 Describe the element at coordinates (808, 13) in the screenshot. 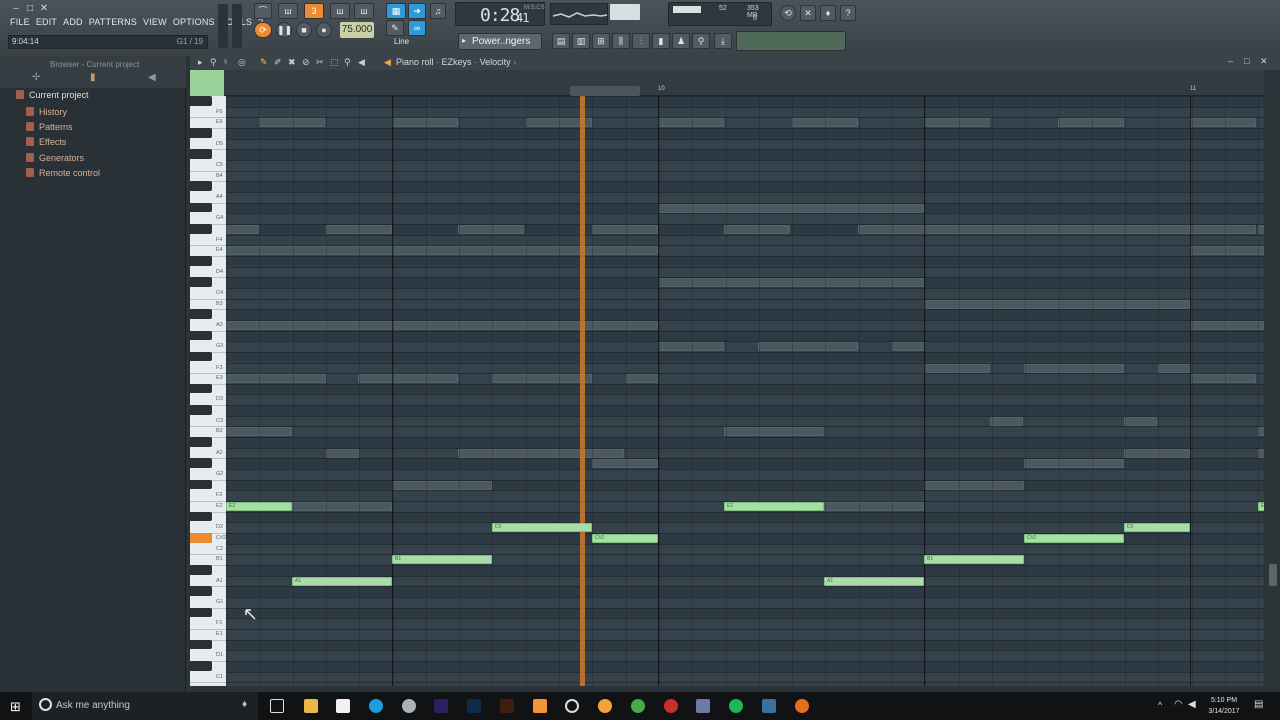

I see `fx-icon: ✕` at that location.